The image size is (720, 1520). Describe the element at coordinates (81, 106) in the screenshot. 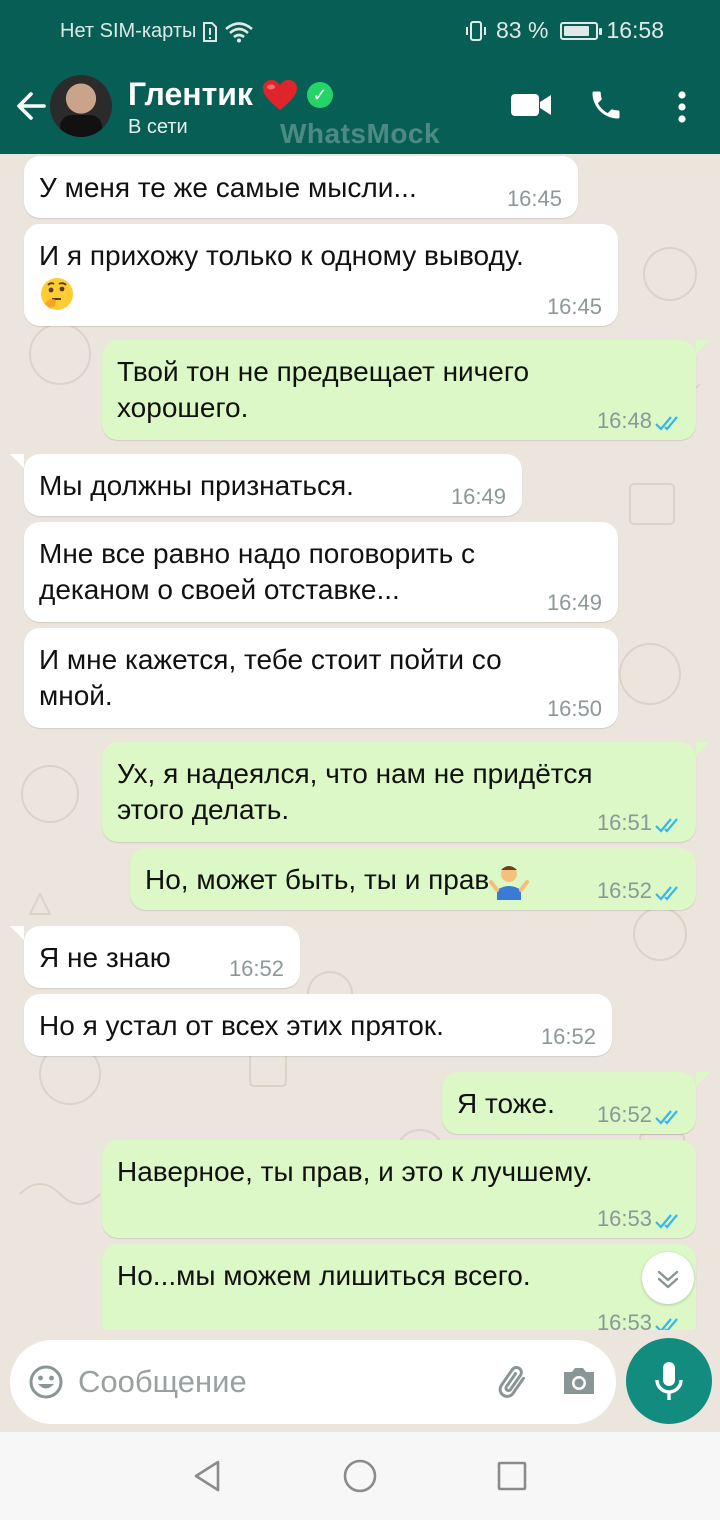

I see `avatar` at that location.